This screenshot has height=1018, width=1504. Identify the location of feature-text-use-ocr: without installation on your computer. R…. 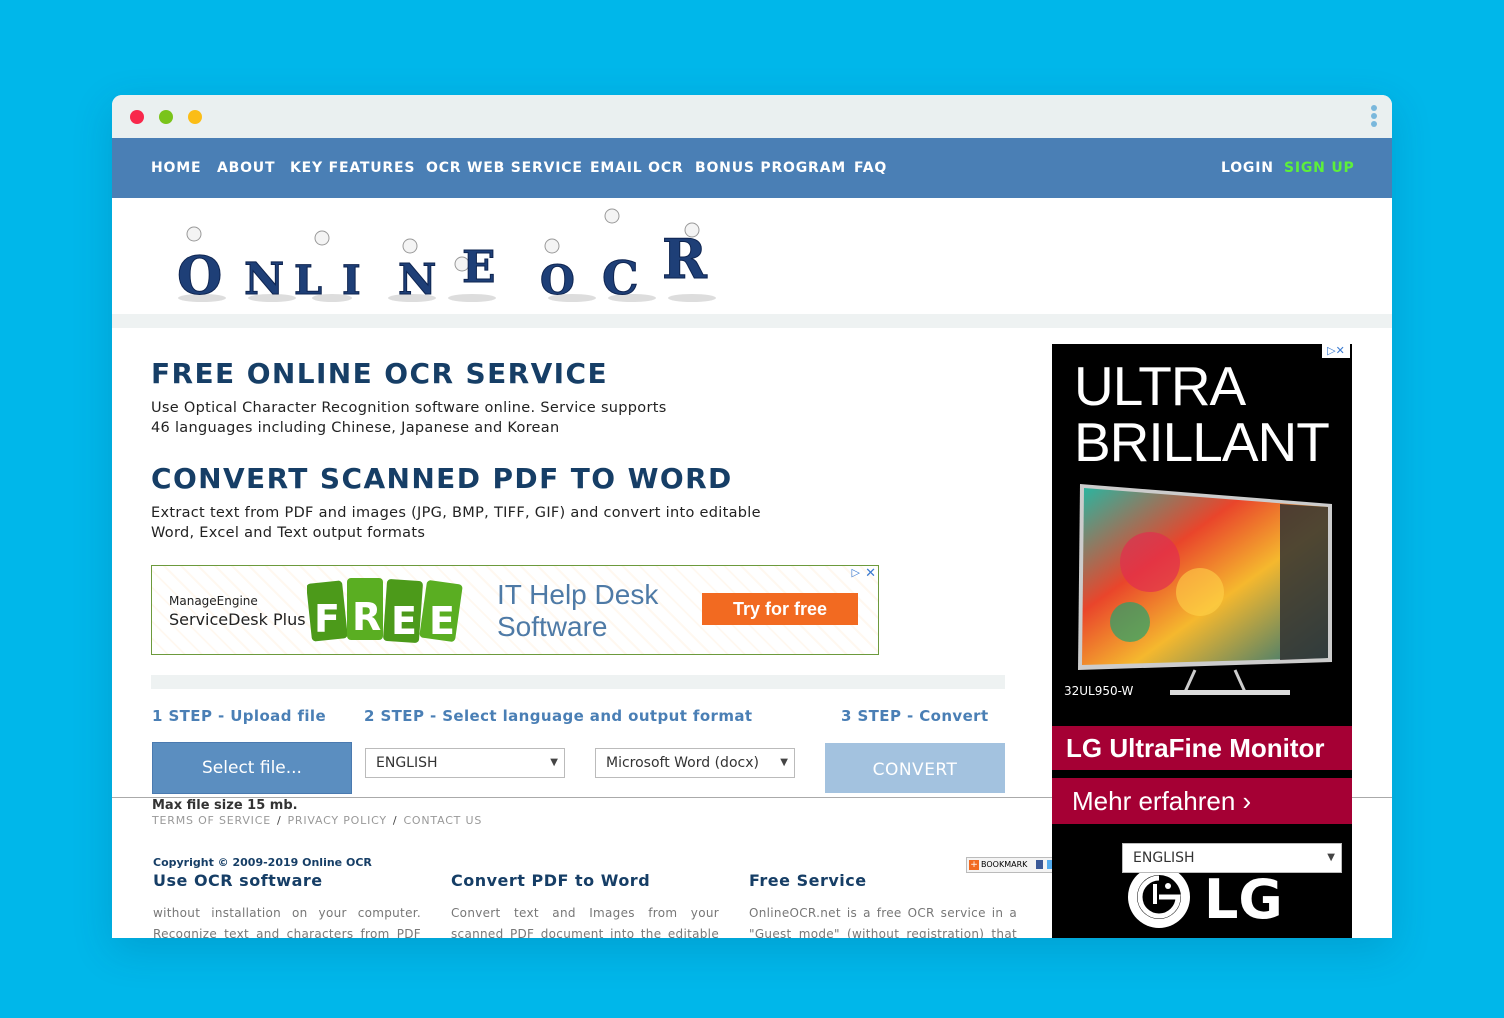
(287, 922).